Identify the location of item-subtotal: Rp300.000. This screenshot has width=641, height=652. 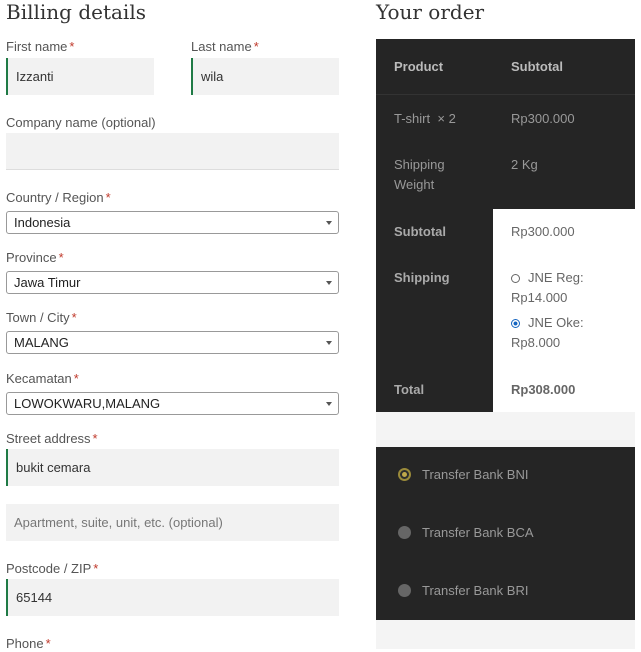
(543, 118).